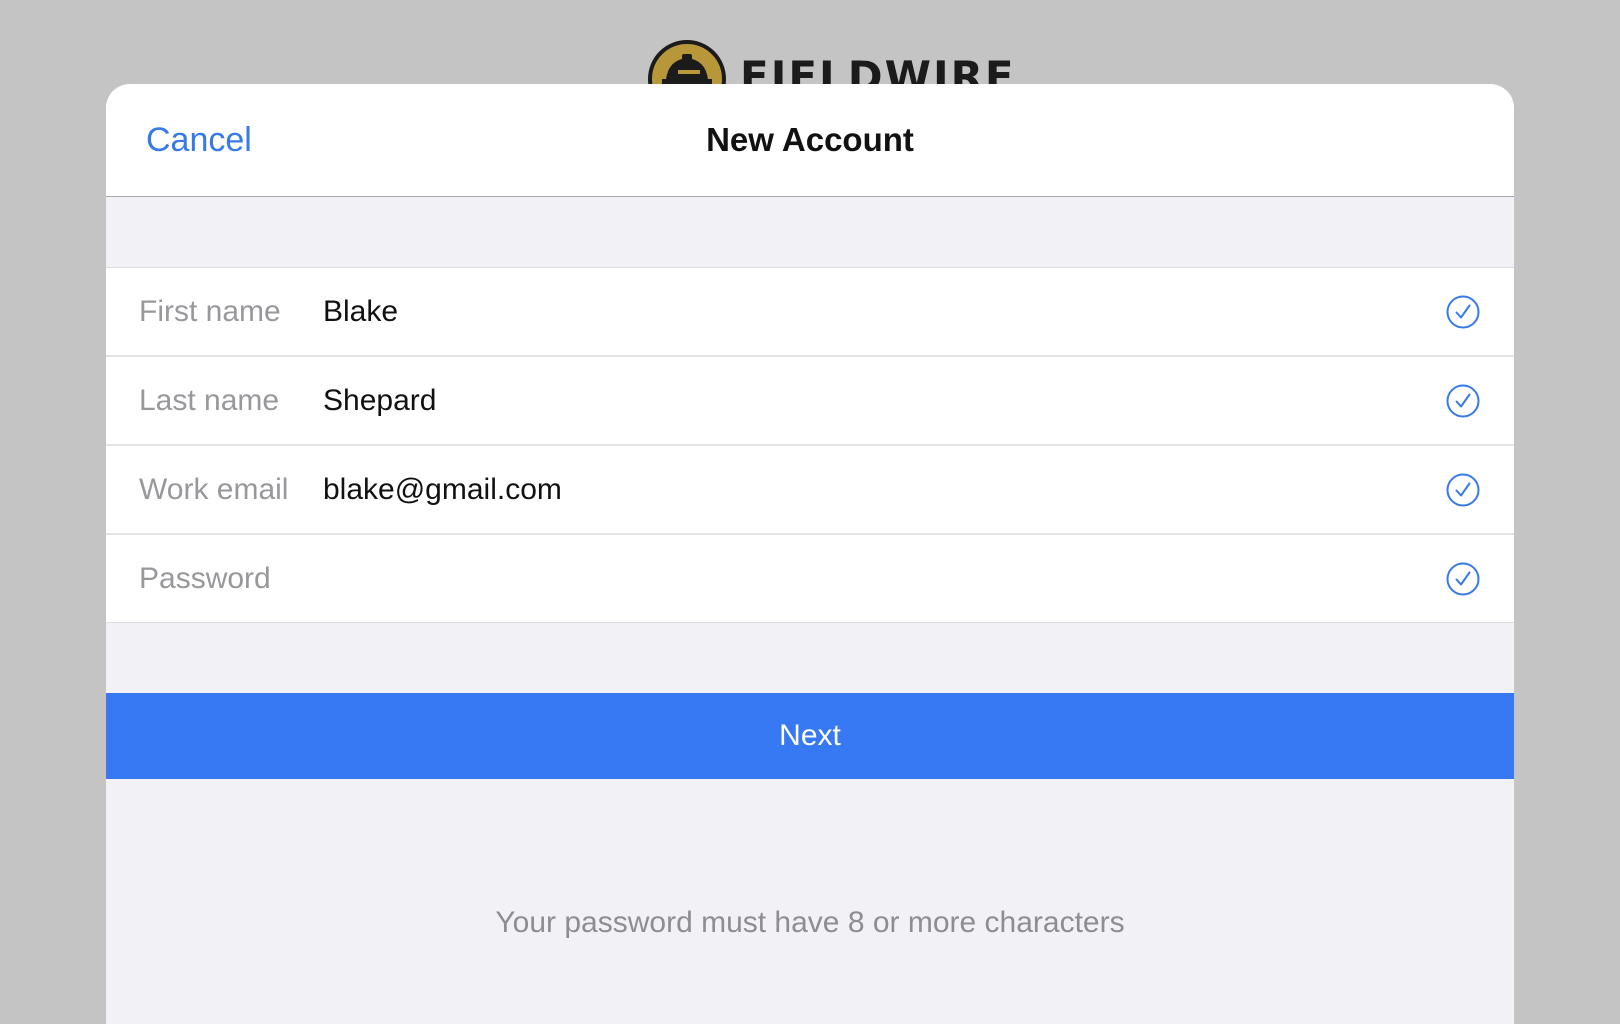 Image resolution: width=1620 pixels, height=1024 pixels. Describe the element at coordinates (810, 736) in the screenshot. I see `next-button: Next` at that location.